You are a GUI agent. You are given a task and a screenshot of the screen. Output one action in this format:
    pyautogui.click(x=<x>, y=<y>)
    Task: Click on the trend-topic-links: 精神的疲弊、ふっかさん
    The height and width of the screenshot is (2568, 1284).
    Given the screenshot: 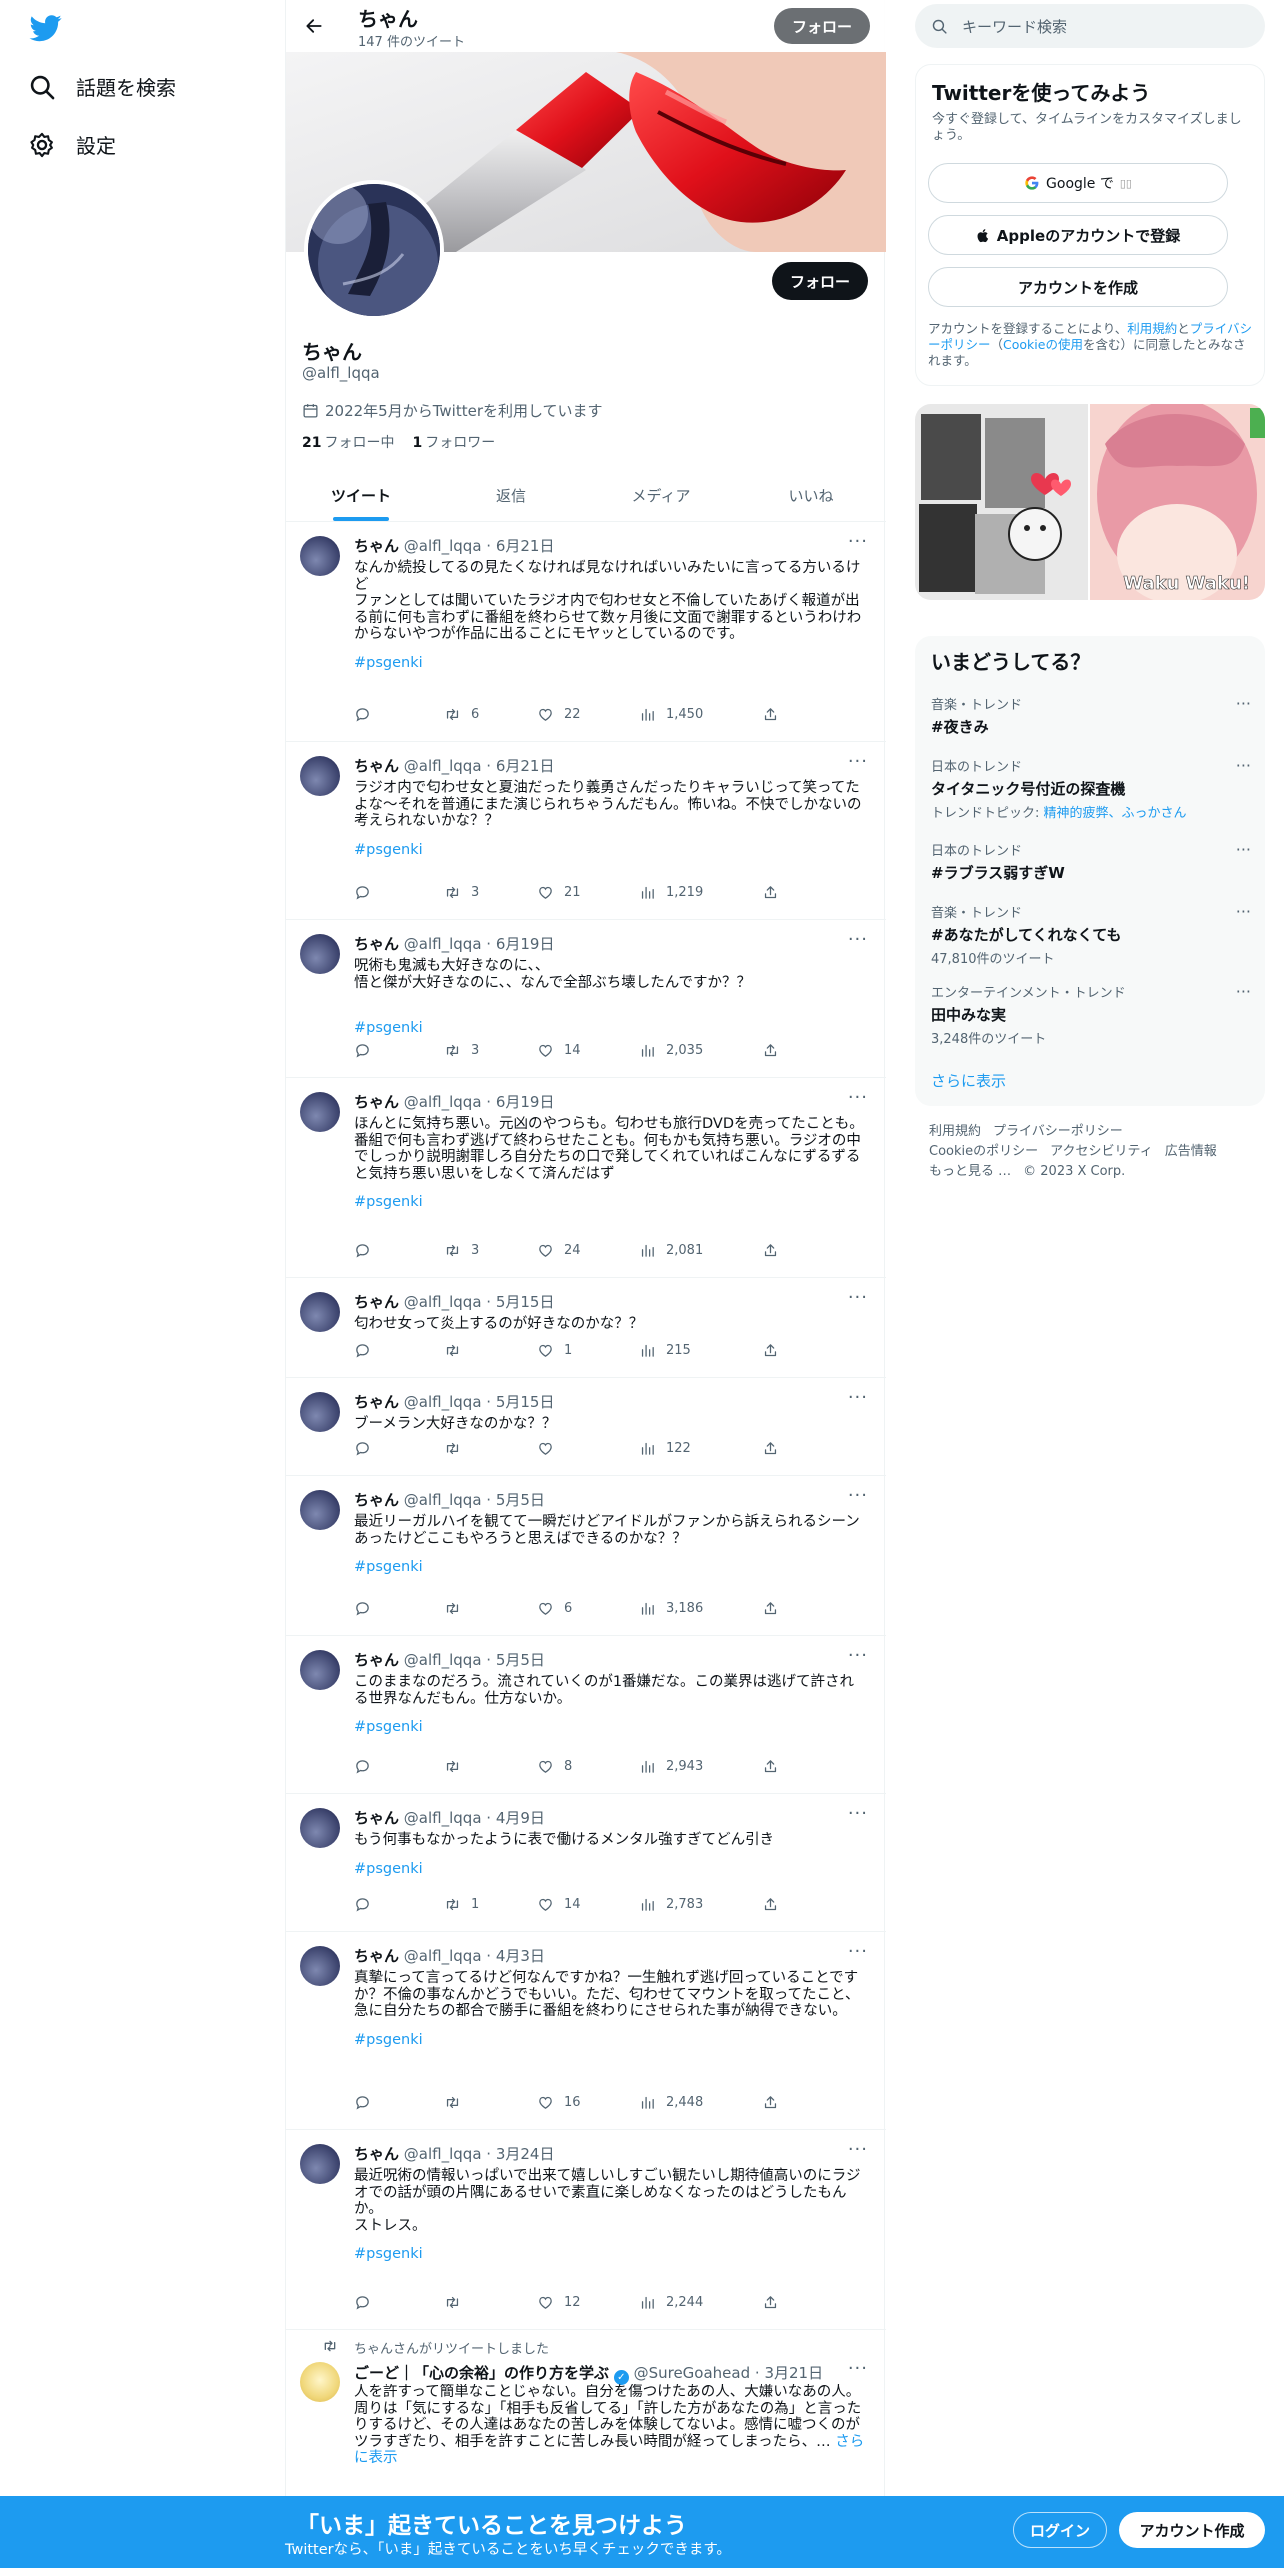 What is the action you would take?
    pyautogui.click(x=1115, y=813)
    